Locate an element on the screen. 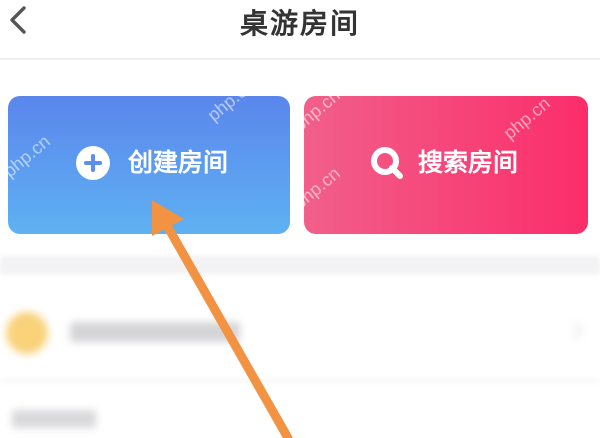 This screenshot has width=600, height=438. plus-circle-icon is located at coordinates (93, 163).